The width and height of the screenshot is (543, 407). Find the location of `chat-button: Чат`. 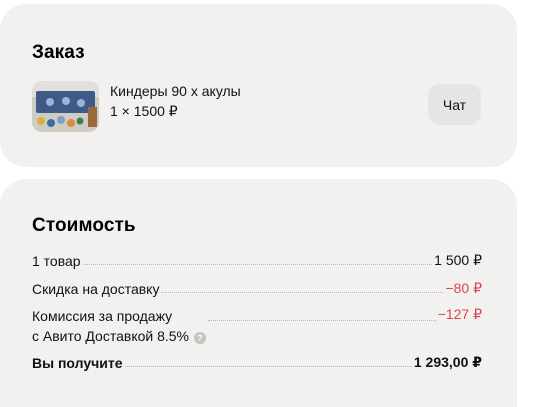

chat-button: Чат is located at coordinates (454, 104).